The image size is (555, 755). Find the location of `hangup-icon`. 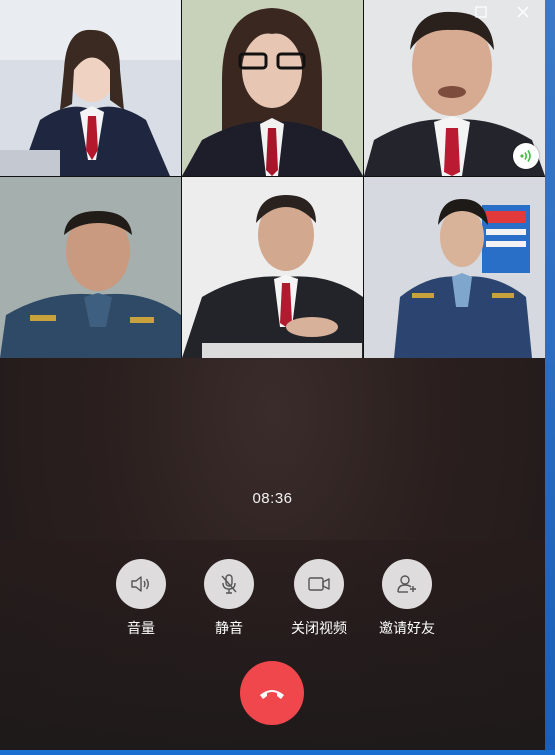

hangup-icon is located at coordinates (272, 694).